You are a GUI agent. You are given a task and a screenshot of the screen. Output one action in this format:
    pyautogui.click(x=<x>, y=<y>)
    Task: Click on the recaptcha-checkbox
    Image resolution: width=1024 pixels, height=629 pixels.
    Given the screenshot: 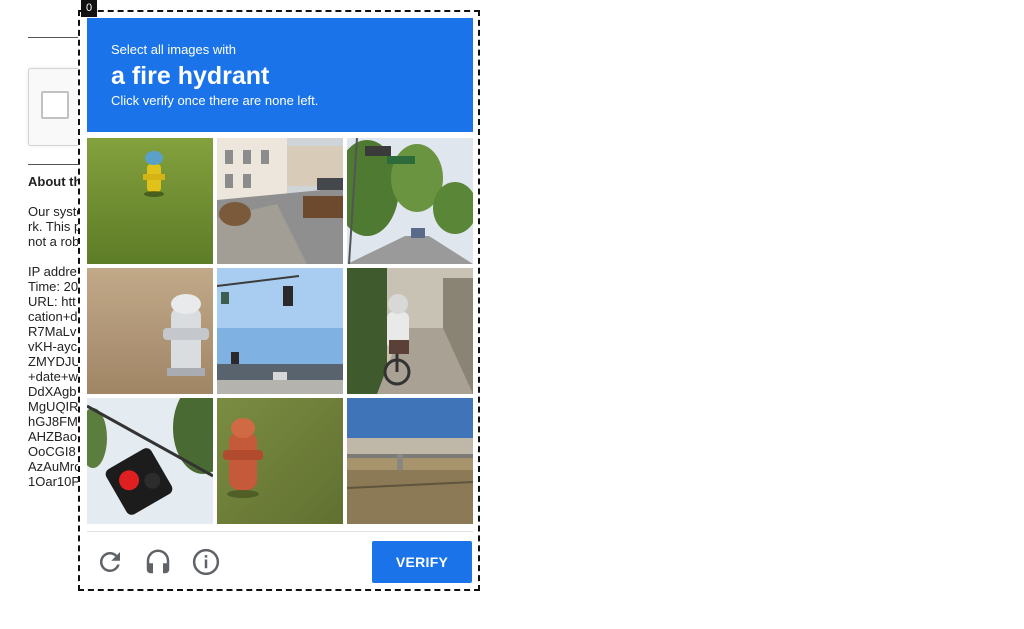 What is the action you would take?
    pyautogui.click(x=55, y=105)
    